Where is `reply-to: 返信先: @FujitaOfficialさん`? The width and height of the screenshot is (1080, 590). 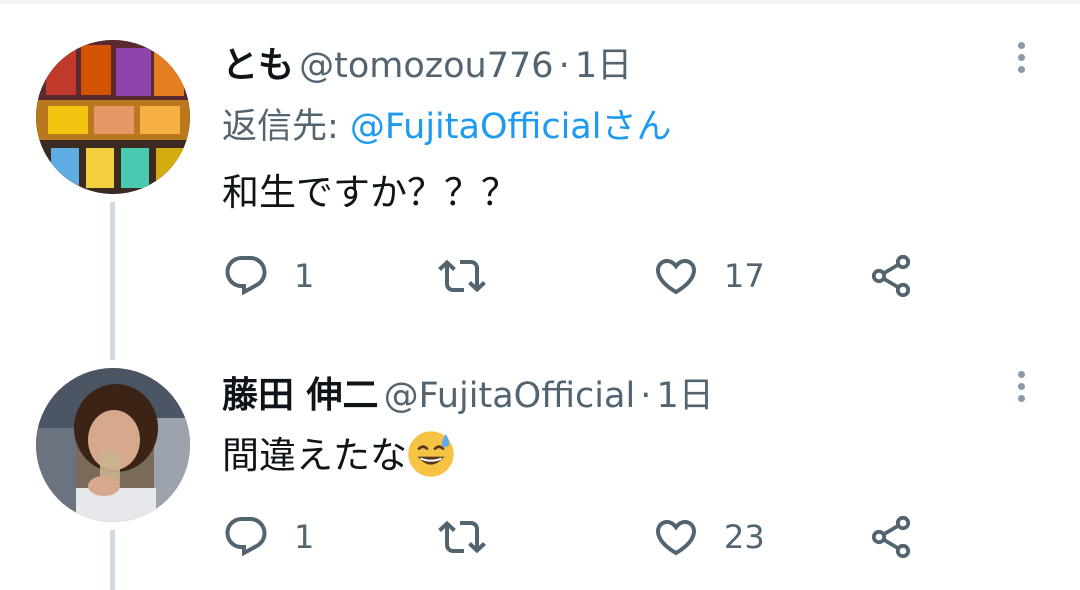 reply-to: 返信先: @FujitaOfficialさん is located at coordinates (446, 127).